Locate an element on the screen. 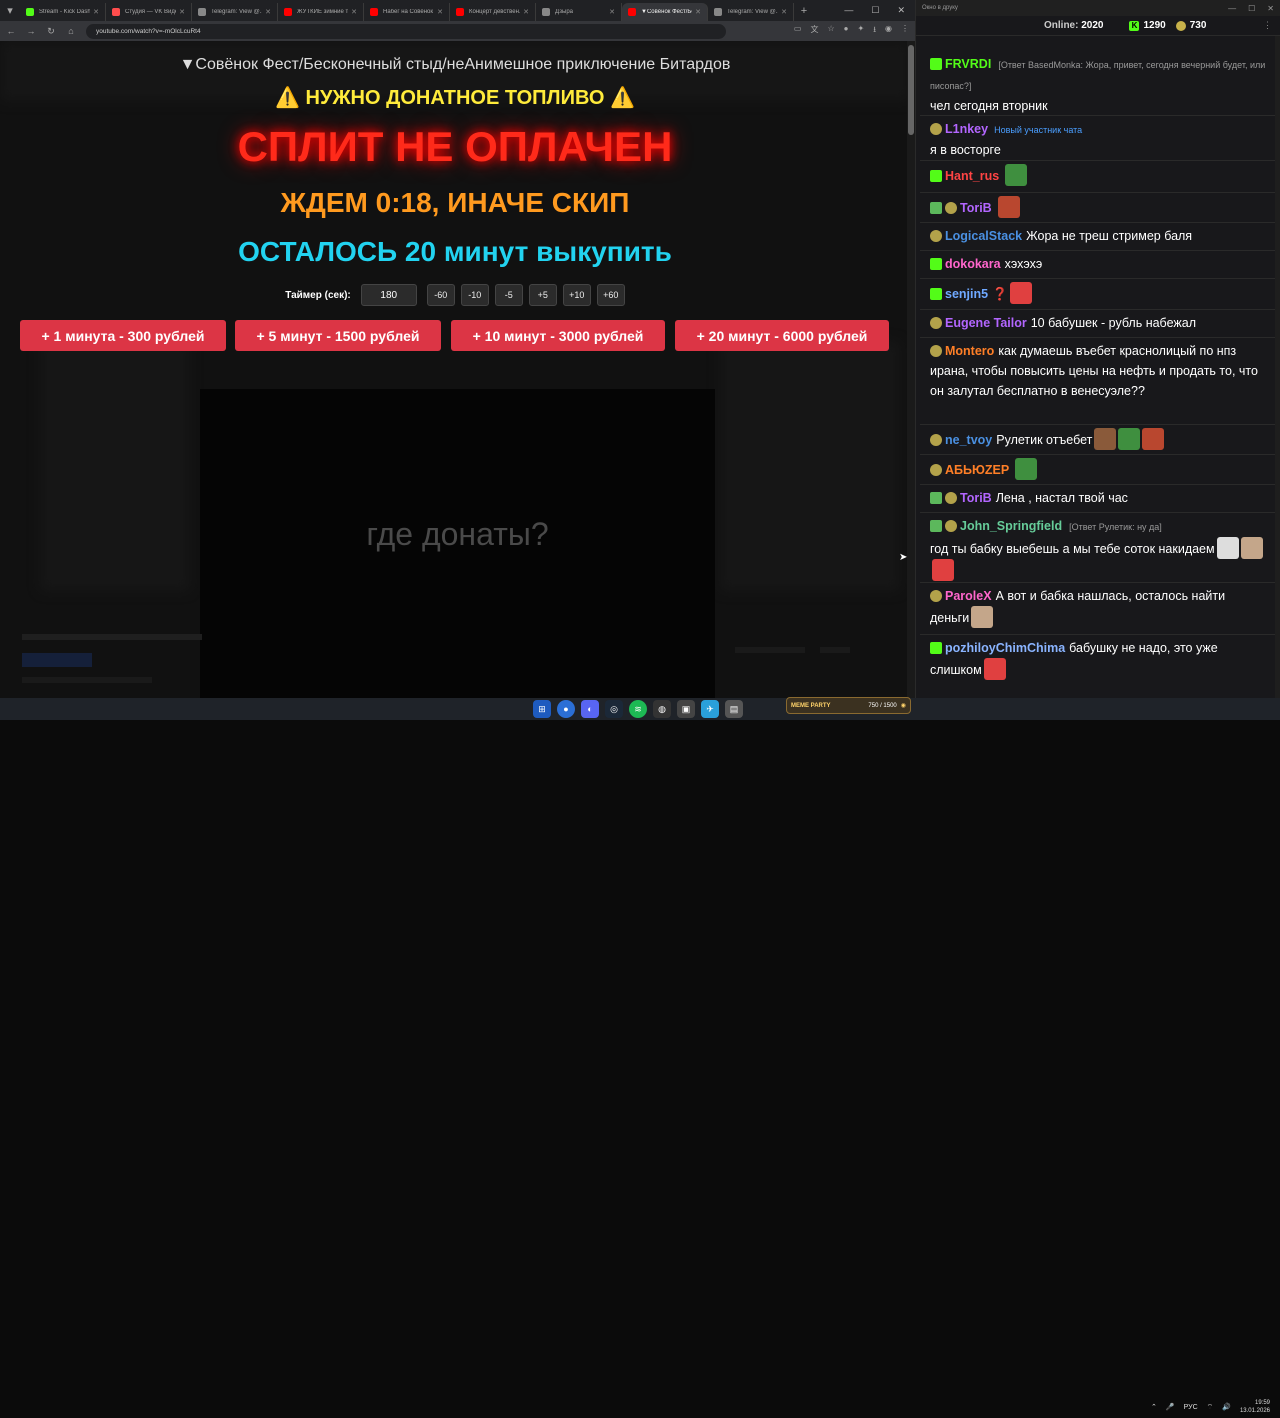  microphone-icon: 🎤 is located at coordinates (1170, 1407).